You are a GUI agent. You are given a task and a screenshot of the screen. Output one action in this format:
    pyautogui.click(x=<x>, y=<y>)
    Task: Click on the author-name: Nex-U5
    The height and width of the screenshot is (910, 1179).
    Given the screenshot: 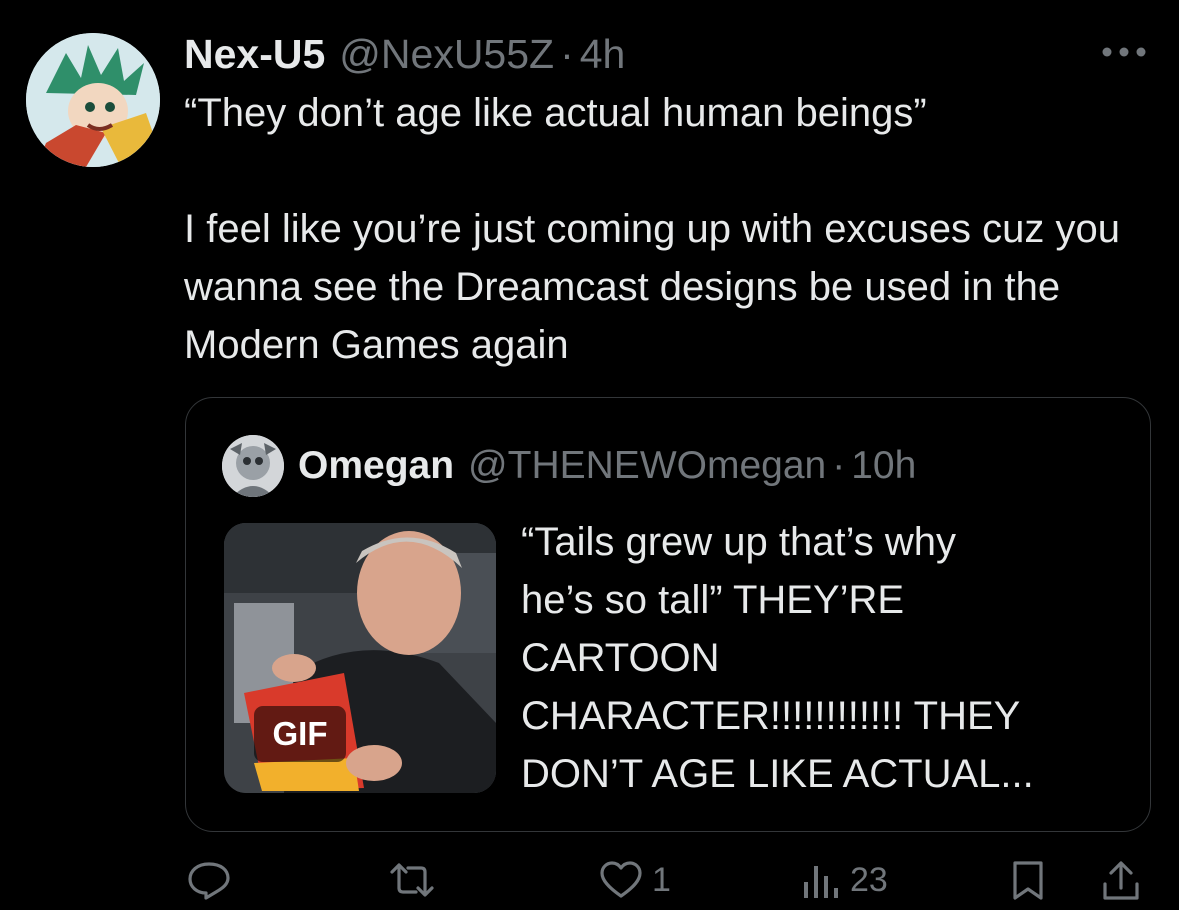 What is the action you would take?
    pyautogui.click(x=254, y=54)
    